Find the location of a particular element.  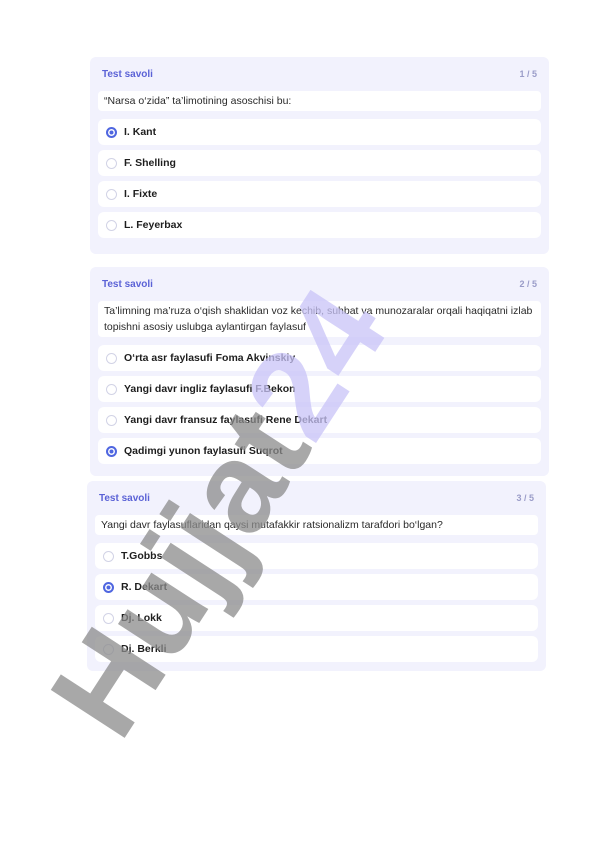

card-header: Test savoli 1 / 5 is located at coordinates (319, 74).